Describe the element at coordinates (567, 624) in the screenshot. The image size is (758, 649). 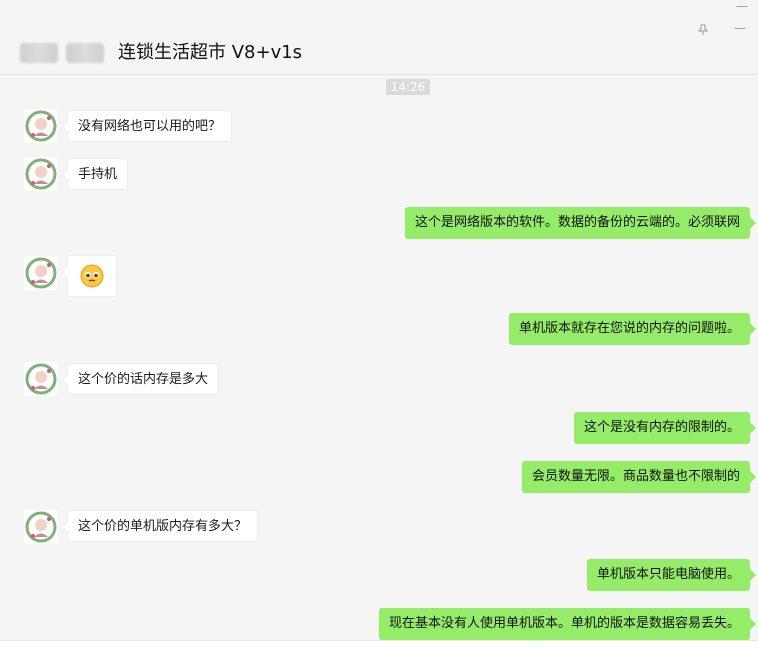
I see `message-bubble-outgoing: 现在基本没有人使用单机版本。单机的版本是数据容易丢失。` at that location.